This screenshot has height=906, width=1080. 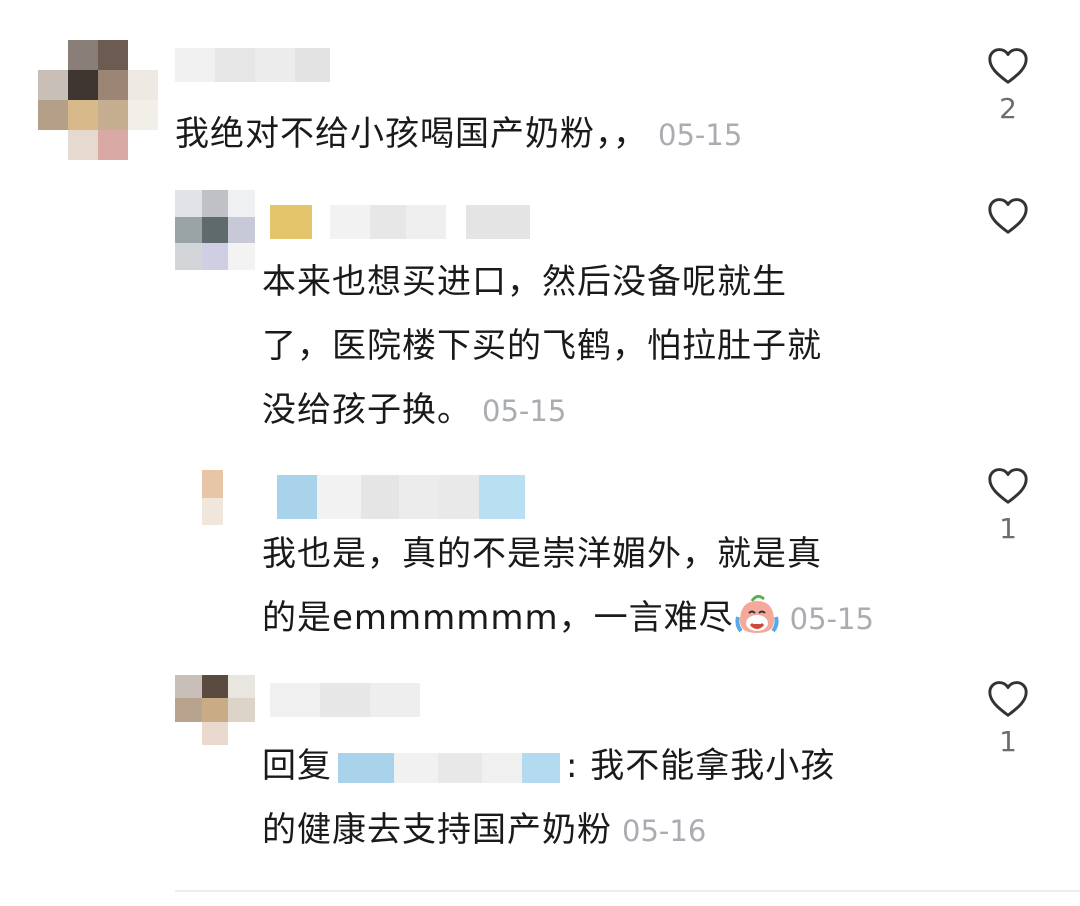 I want to click on divider, so click(x=627, y=891).